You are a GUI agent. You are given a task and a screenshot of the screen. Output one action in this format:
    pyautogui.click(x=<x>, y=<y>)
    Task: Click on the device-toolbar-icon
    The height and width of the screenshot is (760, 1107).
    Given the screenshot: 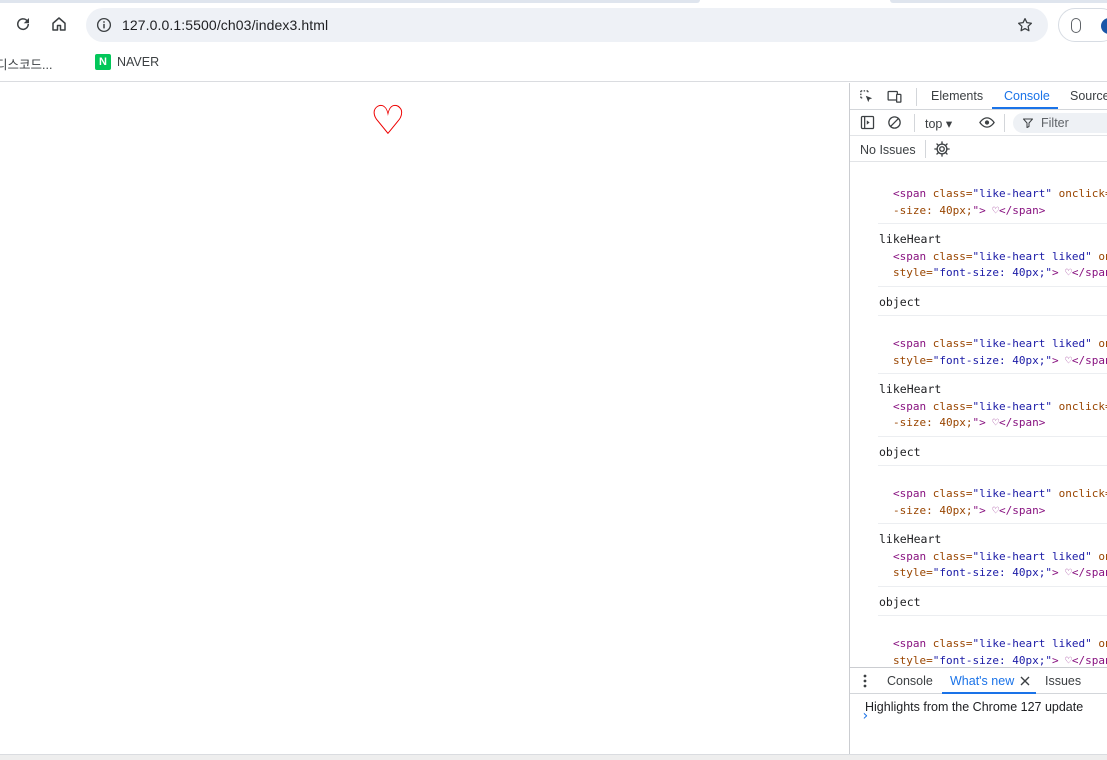 What is the action you would take?
    pyautogui.click(x=894, y=96)
    